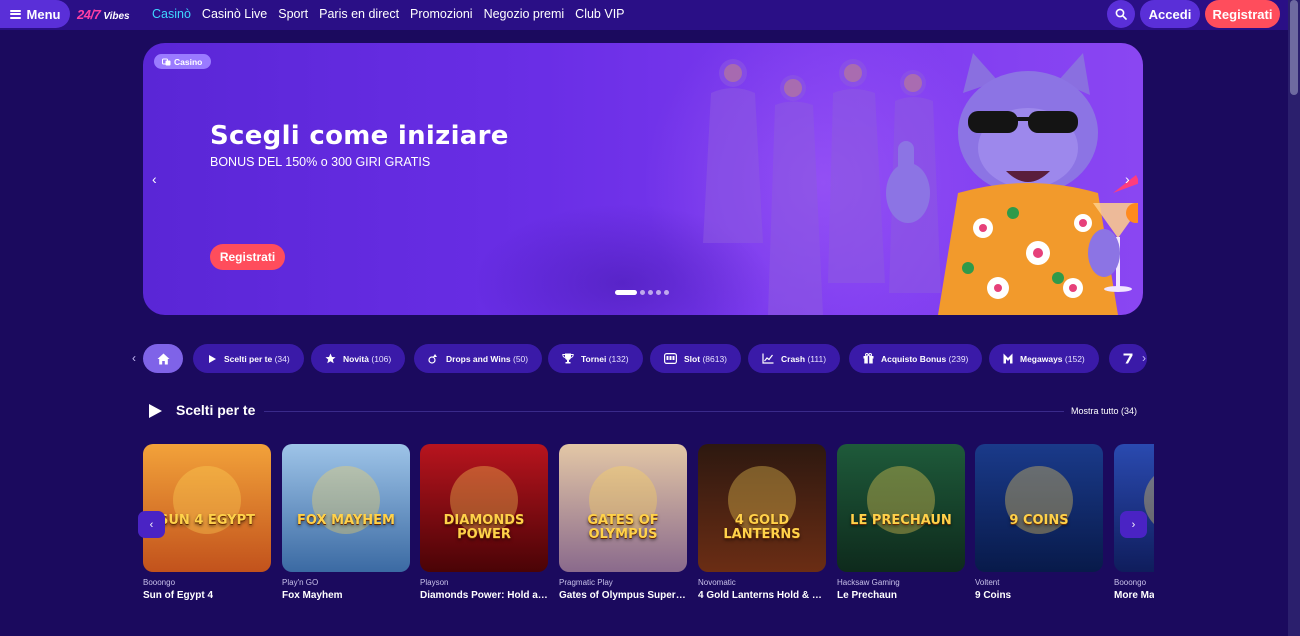  What do you see at coordinates (247, 257) in the screenshot?
I see `hero-register-button: Registrati` at bounding box center [247, 257].